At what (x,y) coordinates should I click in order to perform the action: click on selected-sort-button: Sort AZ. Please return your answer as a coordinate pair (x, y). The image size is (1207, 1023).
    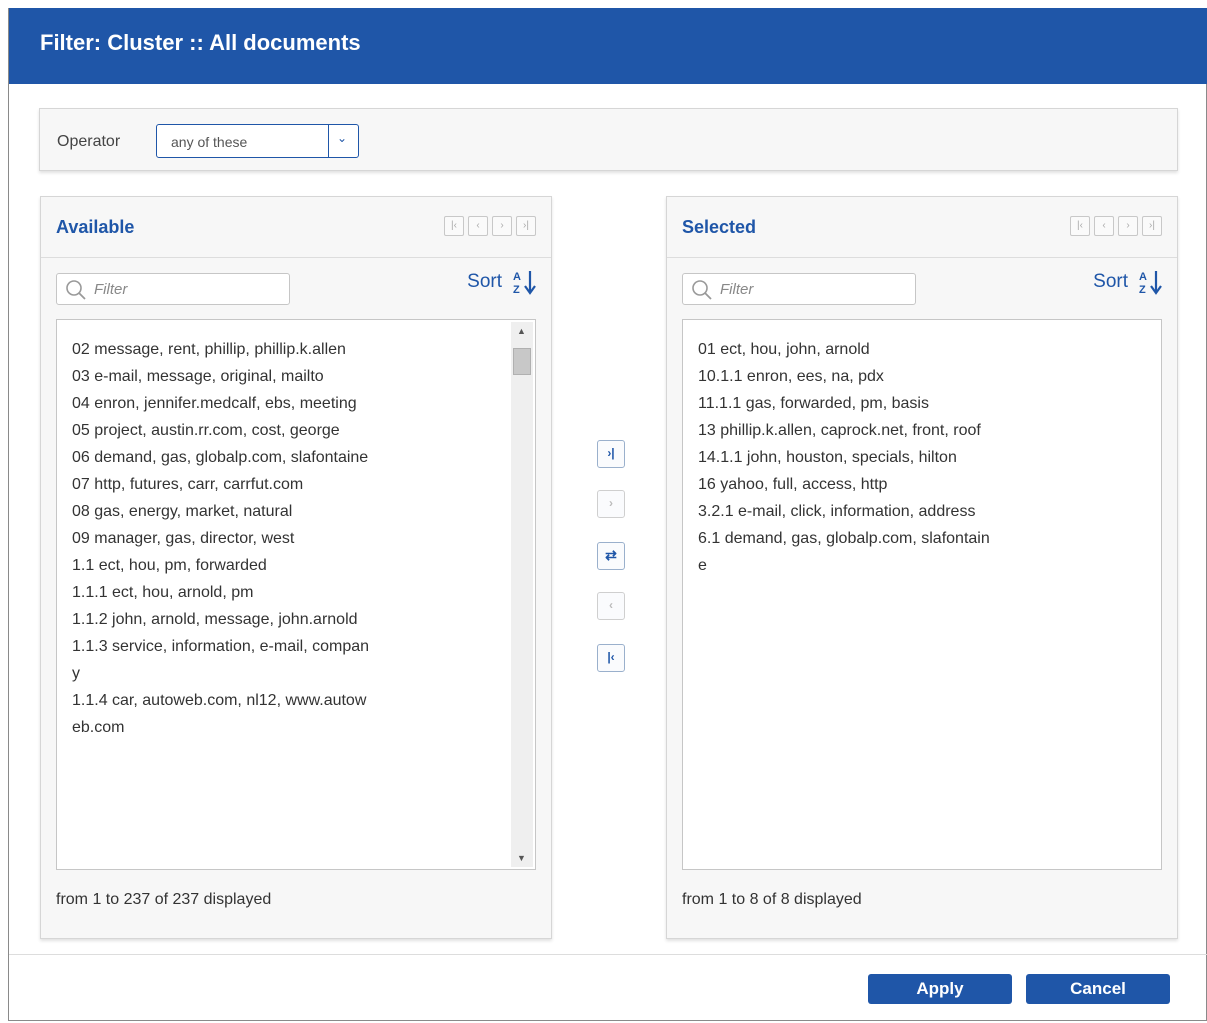
    Looking at the image, I should click on (1128, 282).